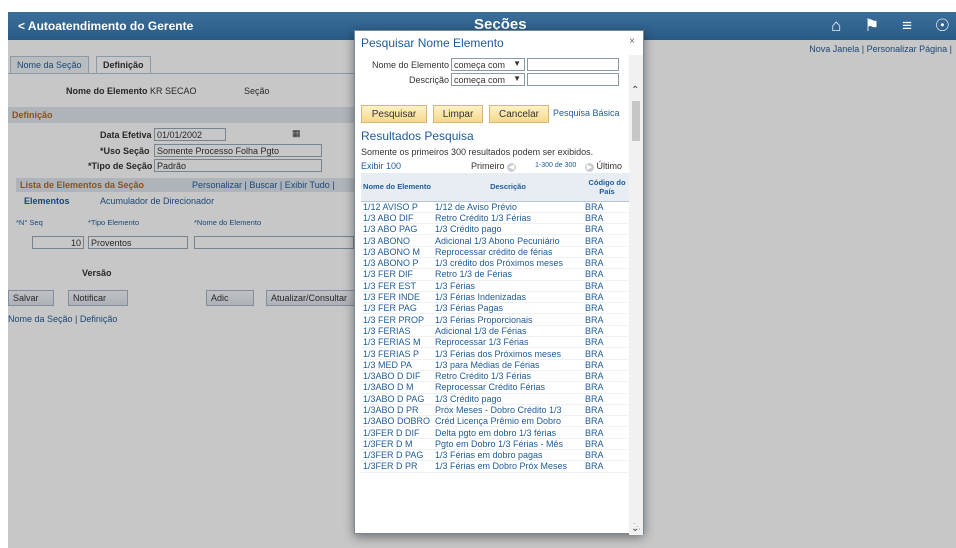 The image size is (956, 548). What do you see at coordinates (397, 353) in the screenshot?
I see `element-name-cell: 1/3 FERIAS P` at bounding box center [397, 353].